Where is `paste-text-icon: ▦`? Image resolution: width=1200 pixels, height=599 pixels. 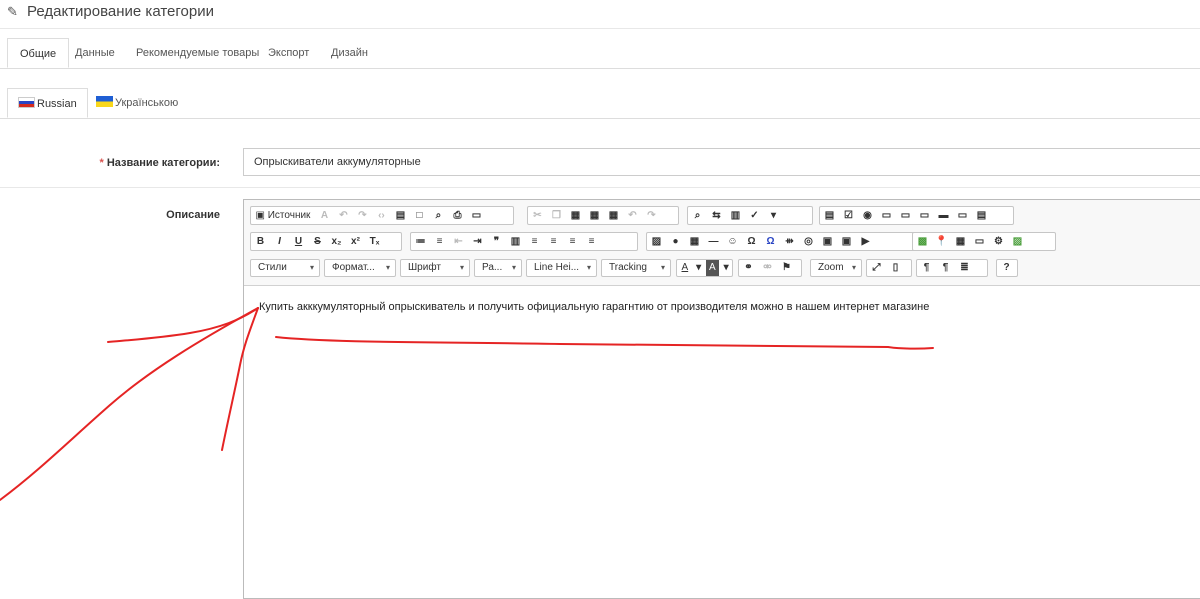 paste-text-icon: ▦ is located at coordinates (595, 216).